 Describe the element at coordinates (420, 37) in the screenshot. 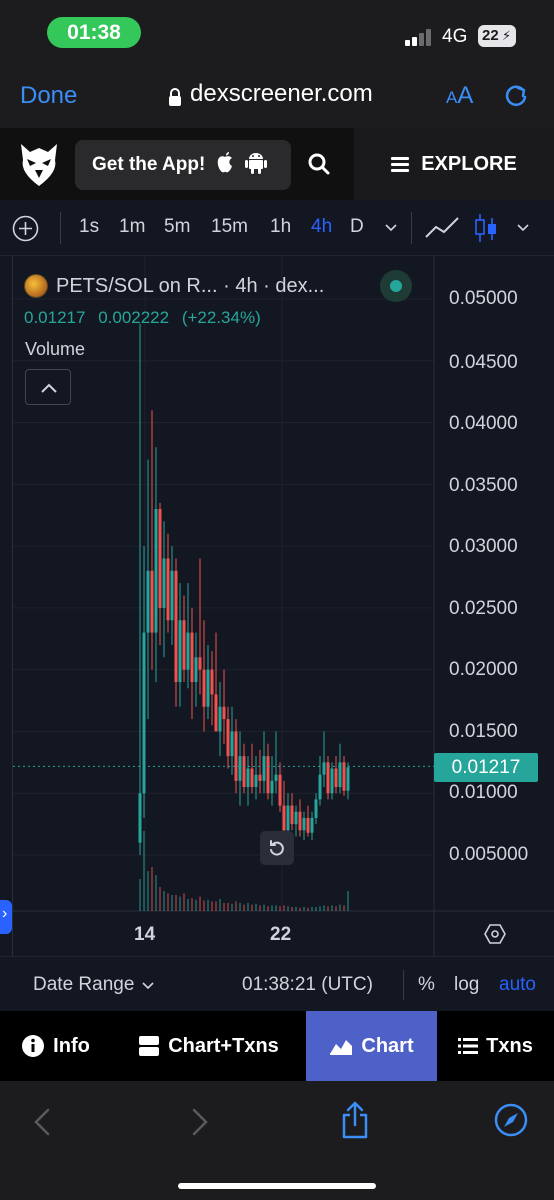

I see `signal-icon` at that location.